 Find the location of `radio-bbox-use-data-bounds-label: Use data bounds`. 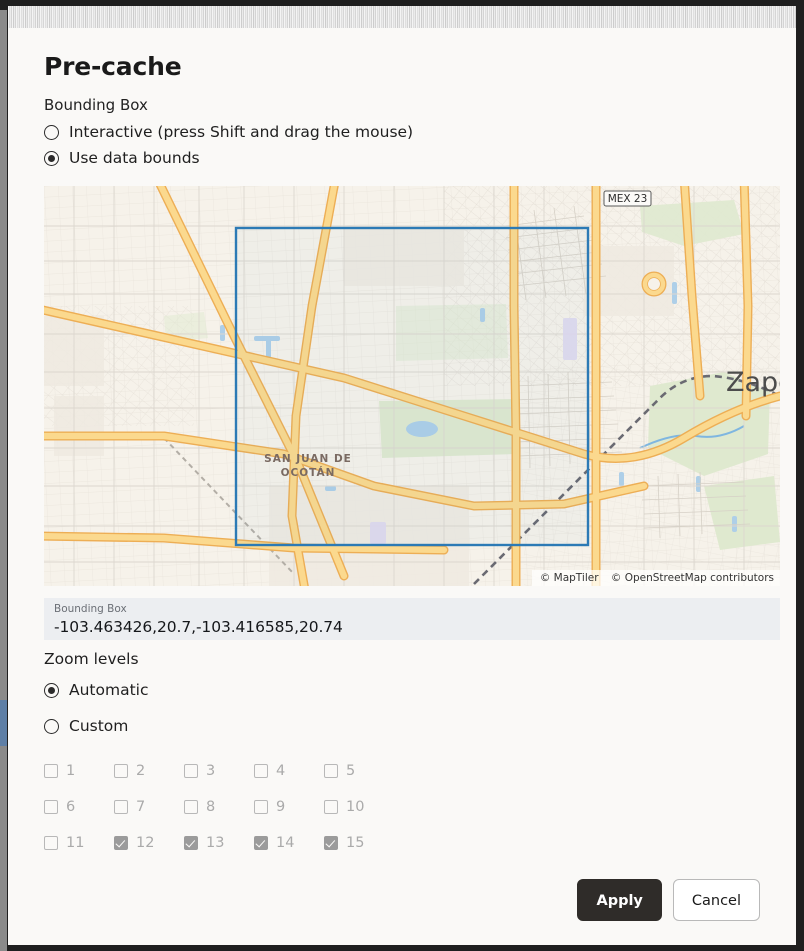

radio-bbox-use-data-bounds-label: Use data bounds is located at coordinates (134, 157).